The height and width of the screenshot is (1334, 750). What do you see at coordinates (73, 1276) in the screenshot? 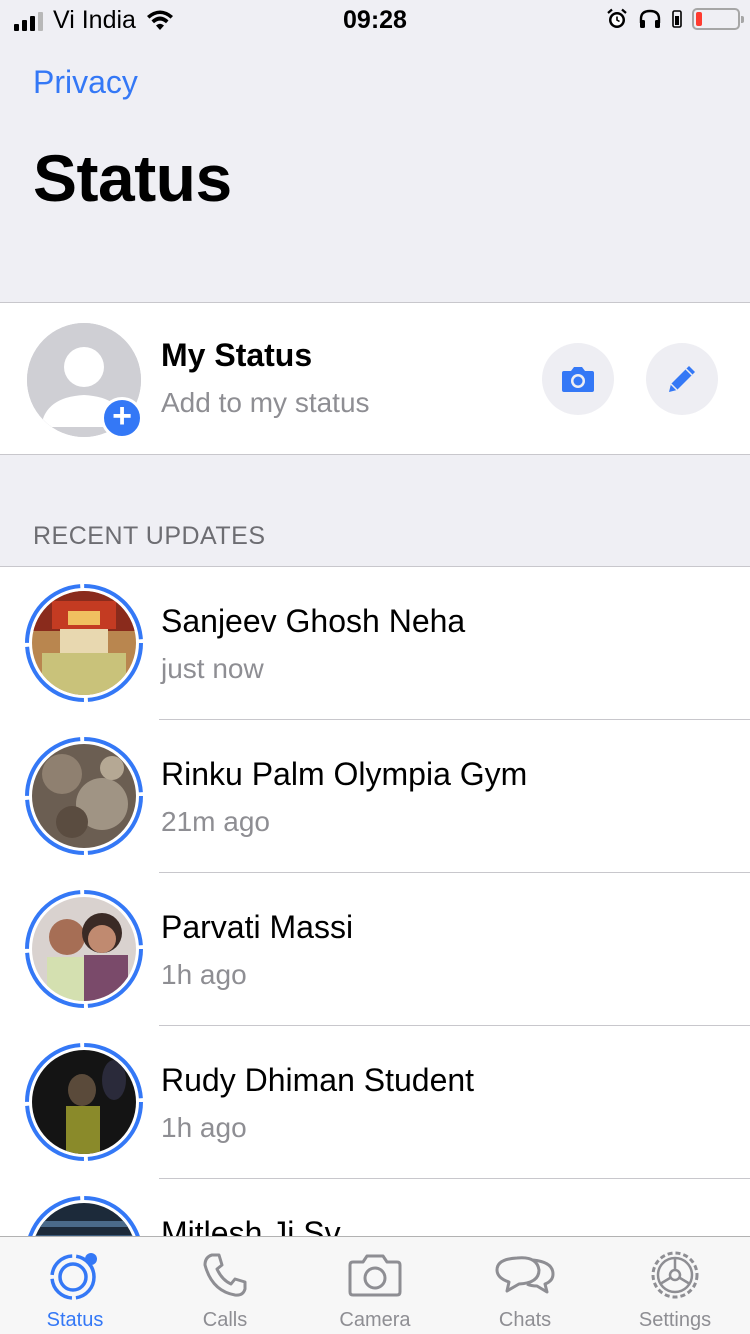
I see `status-icon` at bounding box center [73, 1276].